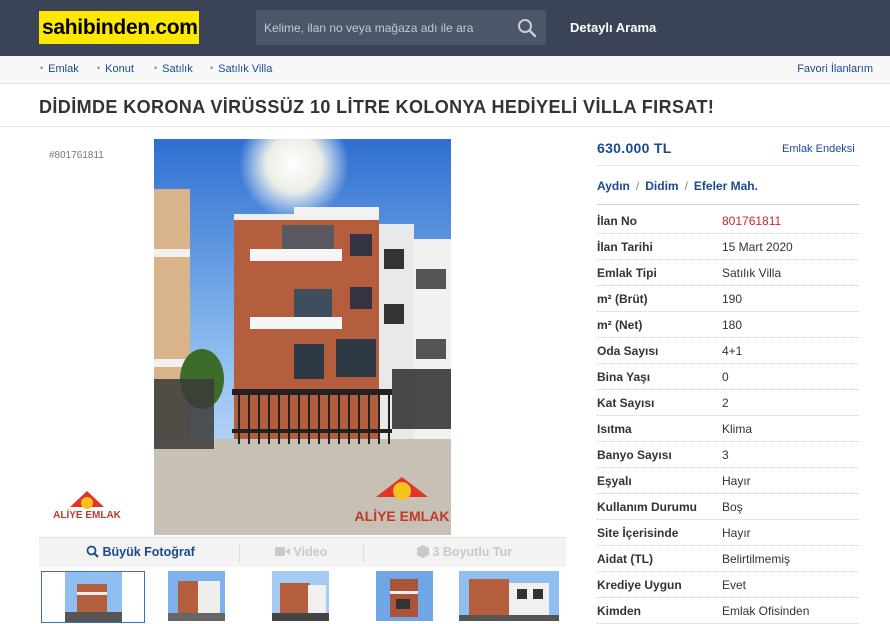 Image resolution: width=890 pixels, height=624 pixels. I want to click on info-key: m² (Brüt), so click(622, 299).